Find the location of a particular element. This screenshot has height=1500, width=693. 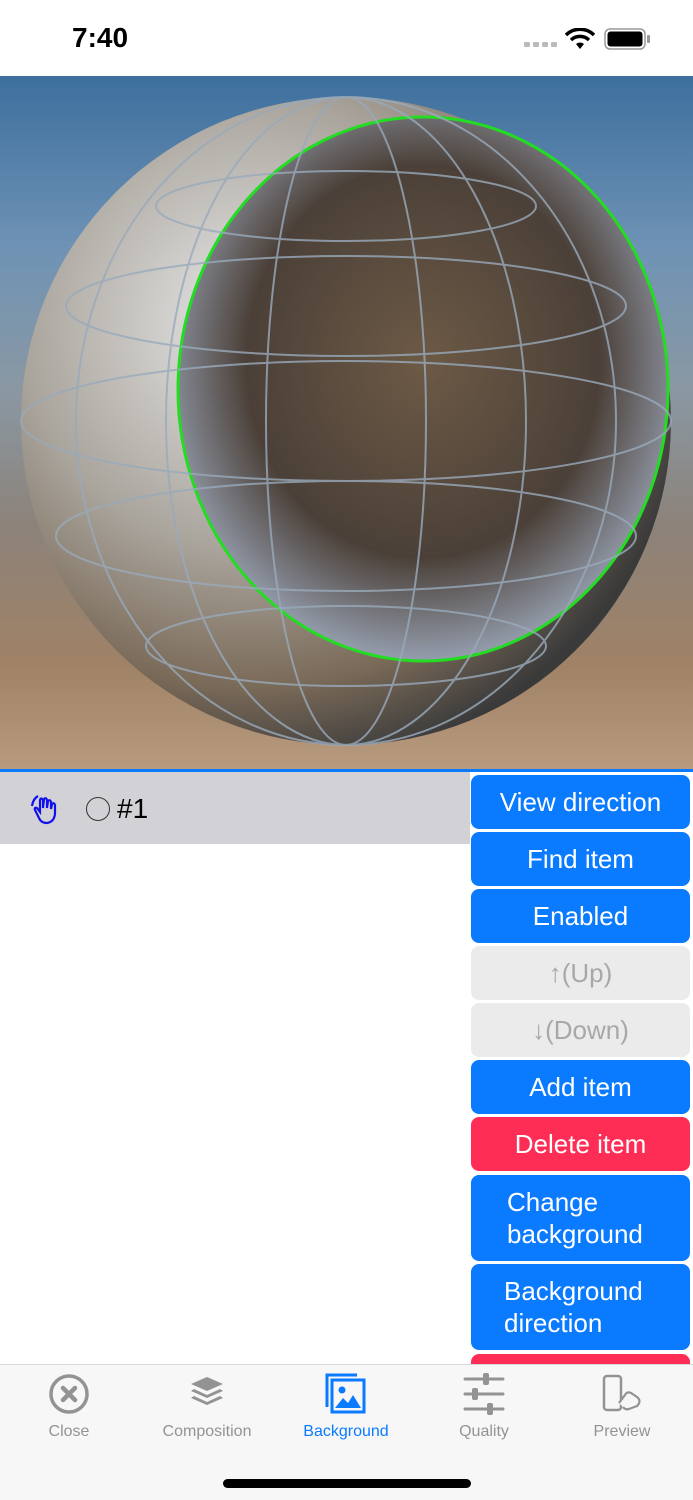

move-up-button: ↑(Up) is located at coordinates (580, 973).